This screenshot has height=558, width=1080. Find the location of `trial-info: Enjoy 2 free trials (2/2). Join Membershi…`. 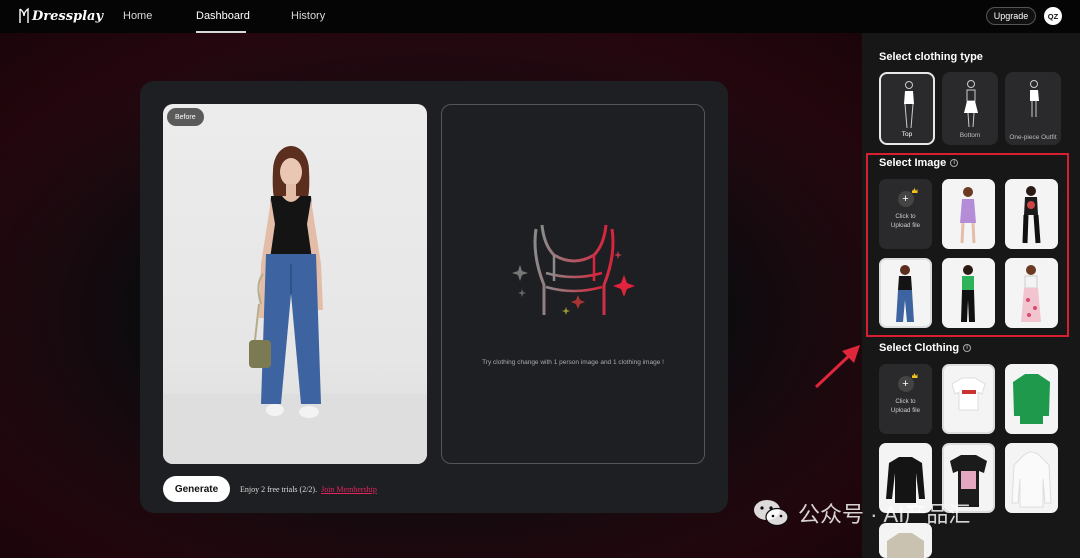

trial-info: Enjoy 2 free trials (2/2). Join Membershi… is located at coordinates (308, 489).